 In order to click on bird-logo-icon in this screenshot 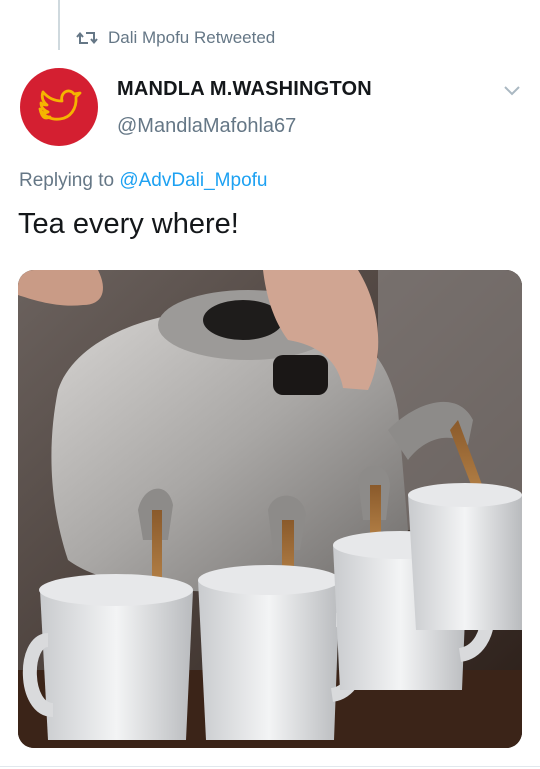, I will do `click(60, 105)`.